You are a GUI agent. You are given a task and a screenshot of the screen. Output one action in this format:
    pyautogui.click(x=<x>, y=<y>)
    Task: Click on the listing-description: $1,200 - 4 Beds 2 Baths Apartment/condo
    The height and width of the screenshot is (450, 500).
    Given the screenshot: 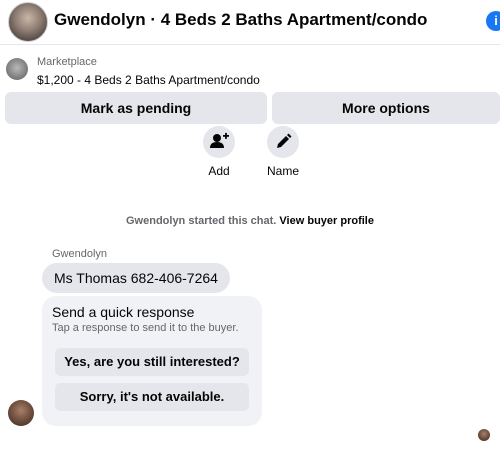 What is the action you would take?
    pyautogui.click(x=148, y=80)
    